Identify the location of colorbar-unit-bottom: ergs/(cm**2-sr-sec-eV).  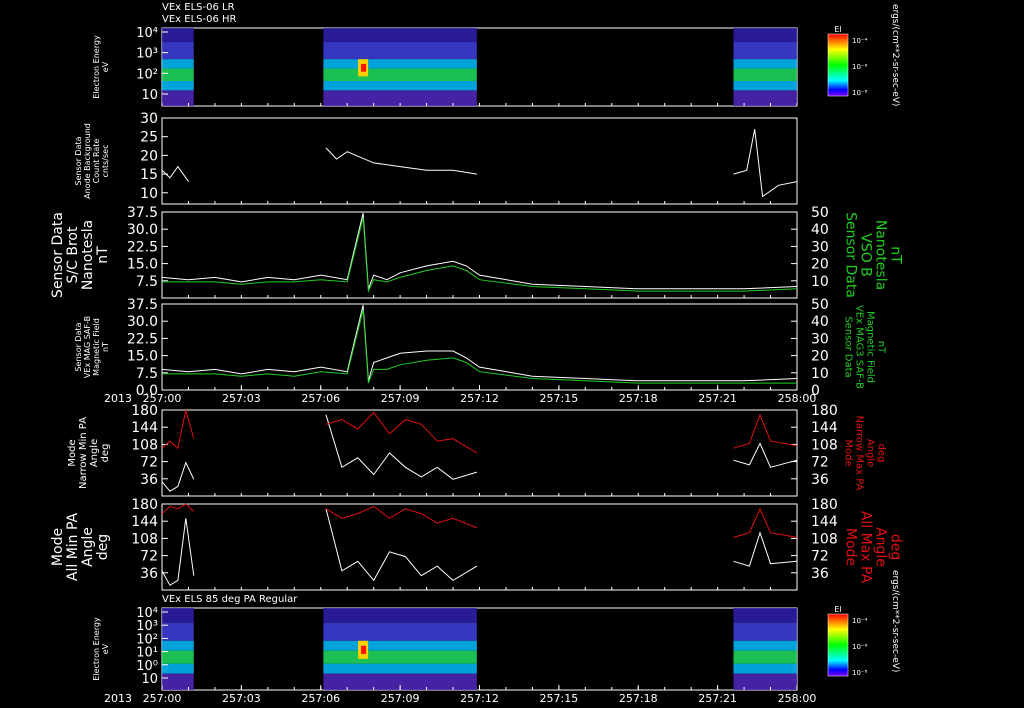
(895, 621).